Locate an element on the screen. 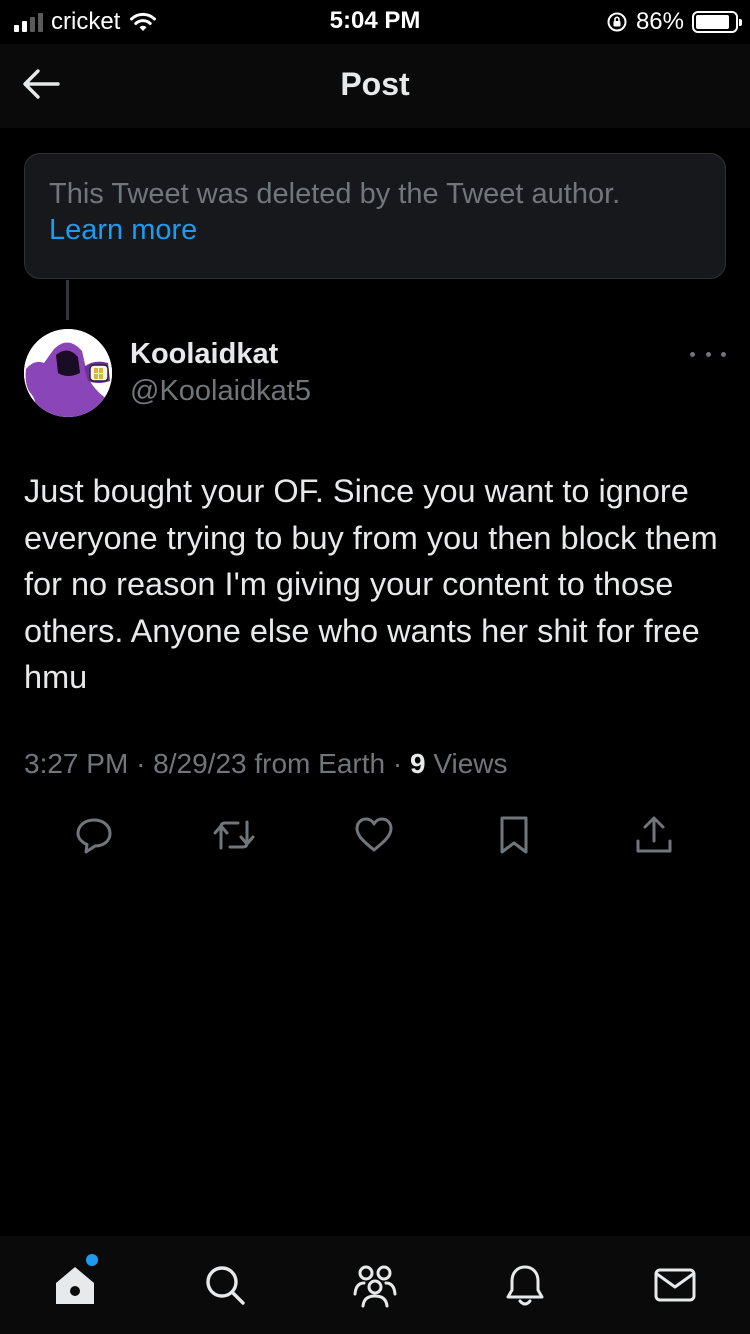 The width and height of the screenshot is (750, 1334). learn-more-link: Learn more is located at coordinates (123, 230).